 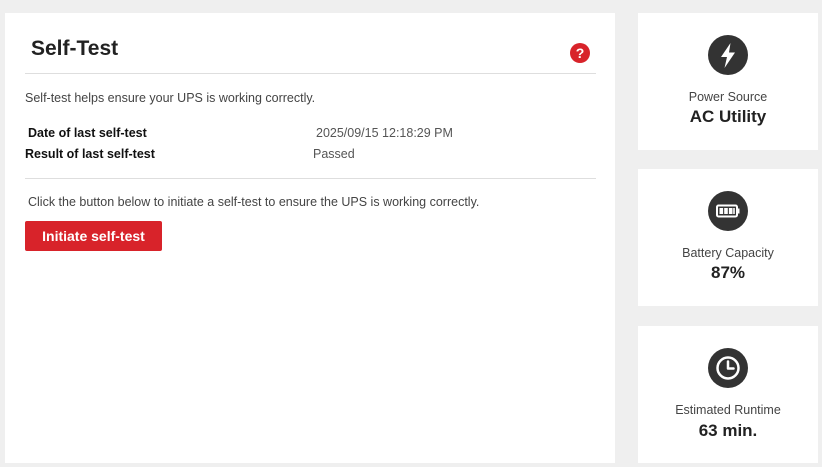 What do you see at coordinates (728, 81) in the screenshot?
I see `power-source-card: Power Source AC Utility` at bounding box center [728, 81].